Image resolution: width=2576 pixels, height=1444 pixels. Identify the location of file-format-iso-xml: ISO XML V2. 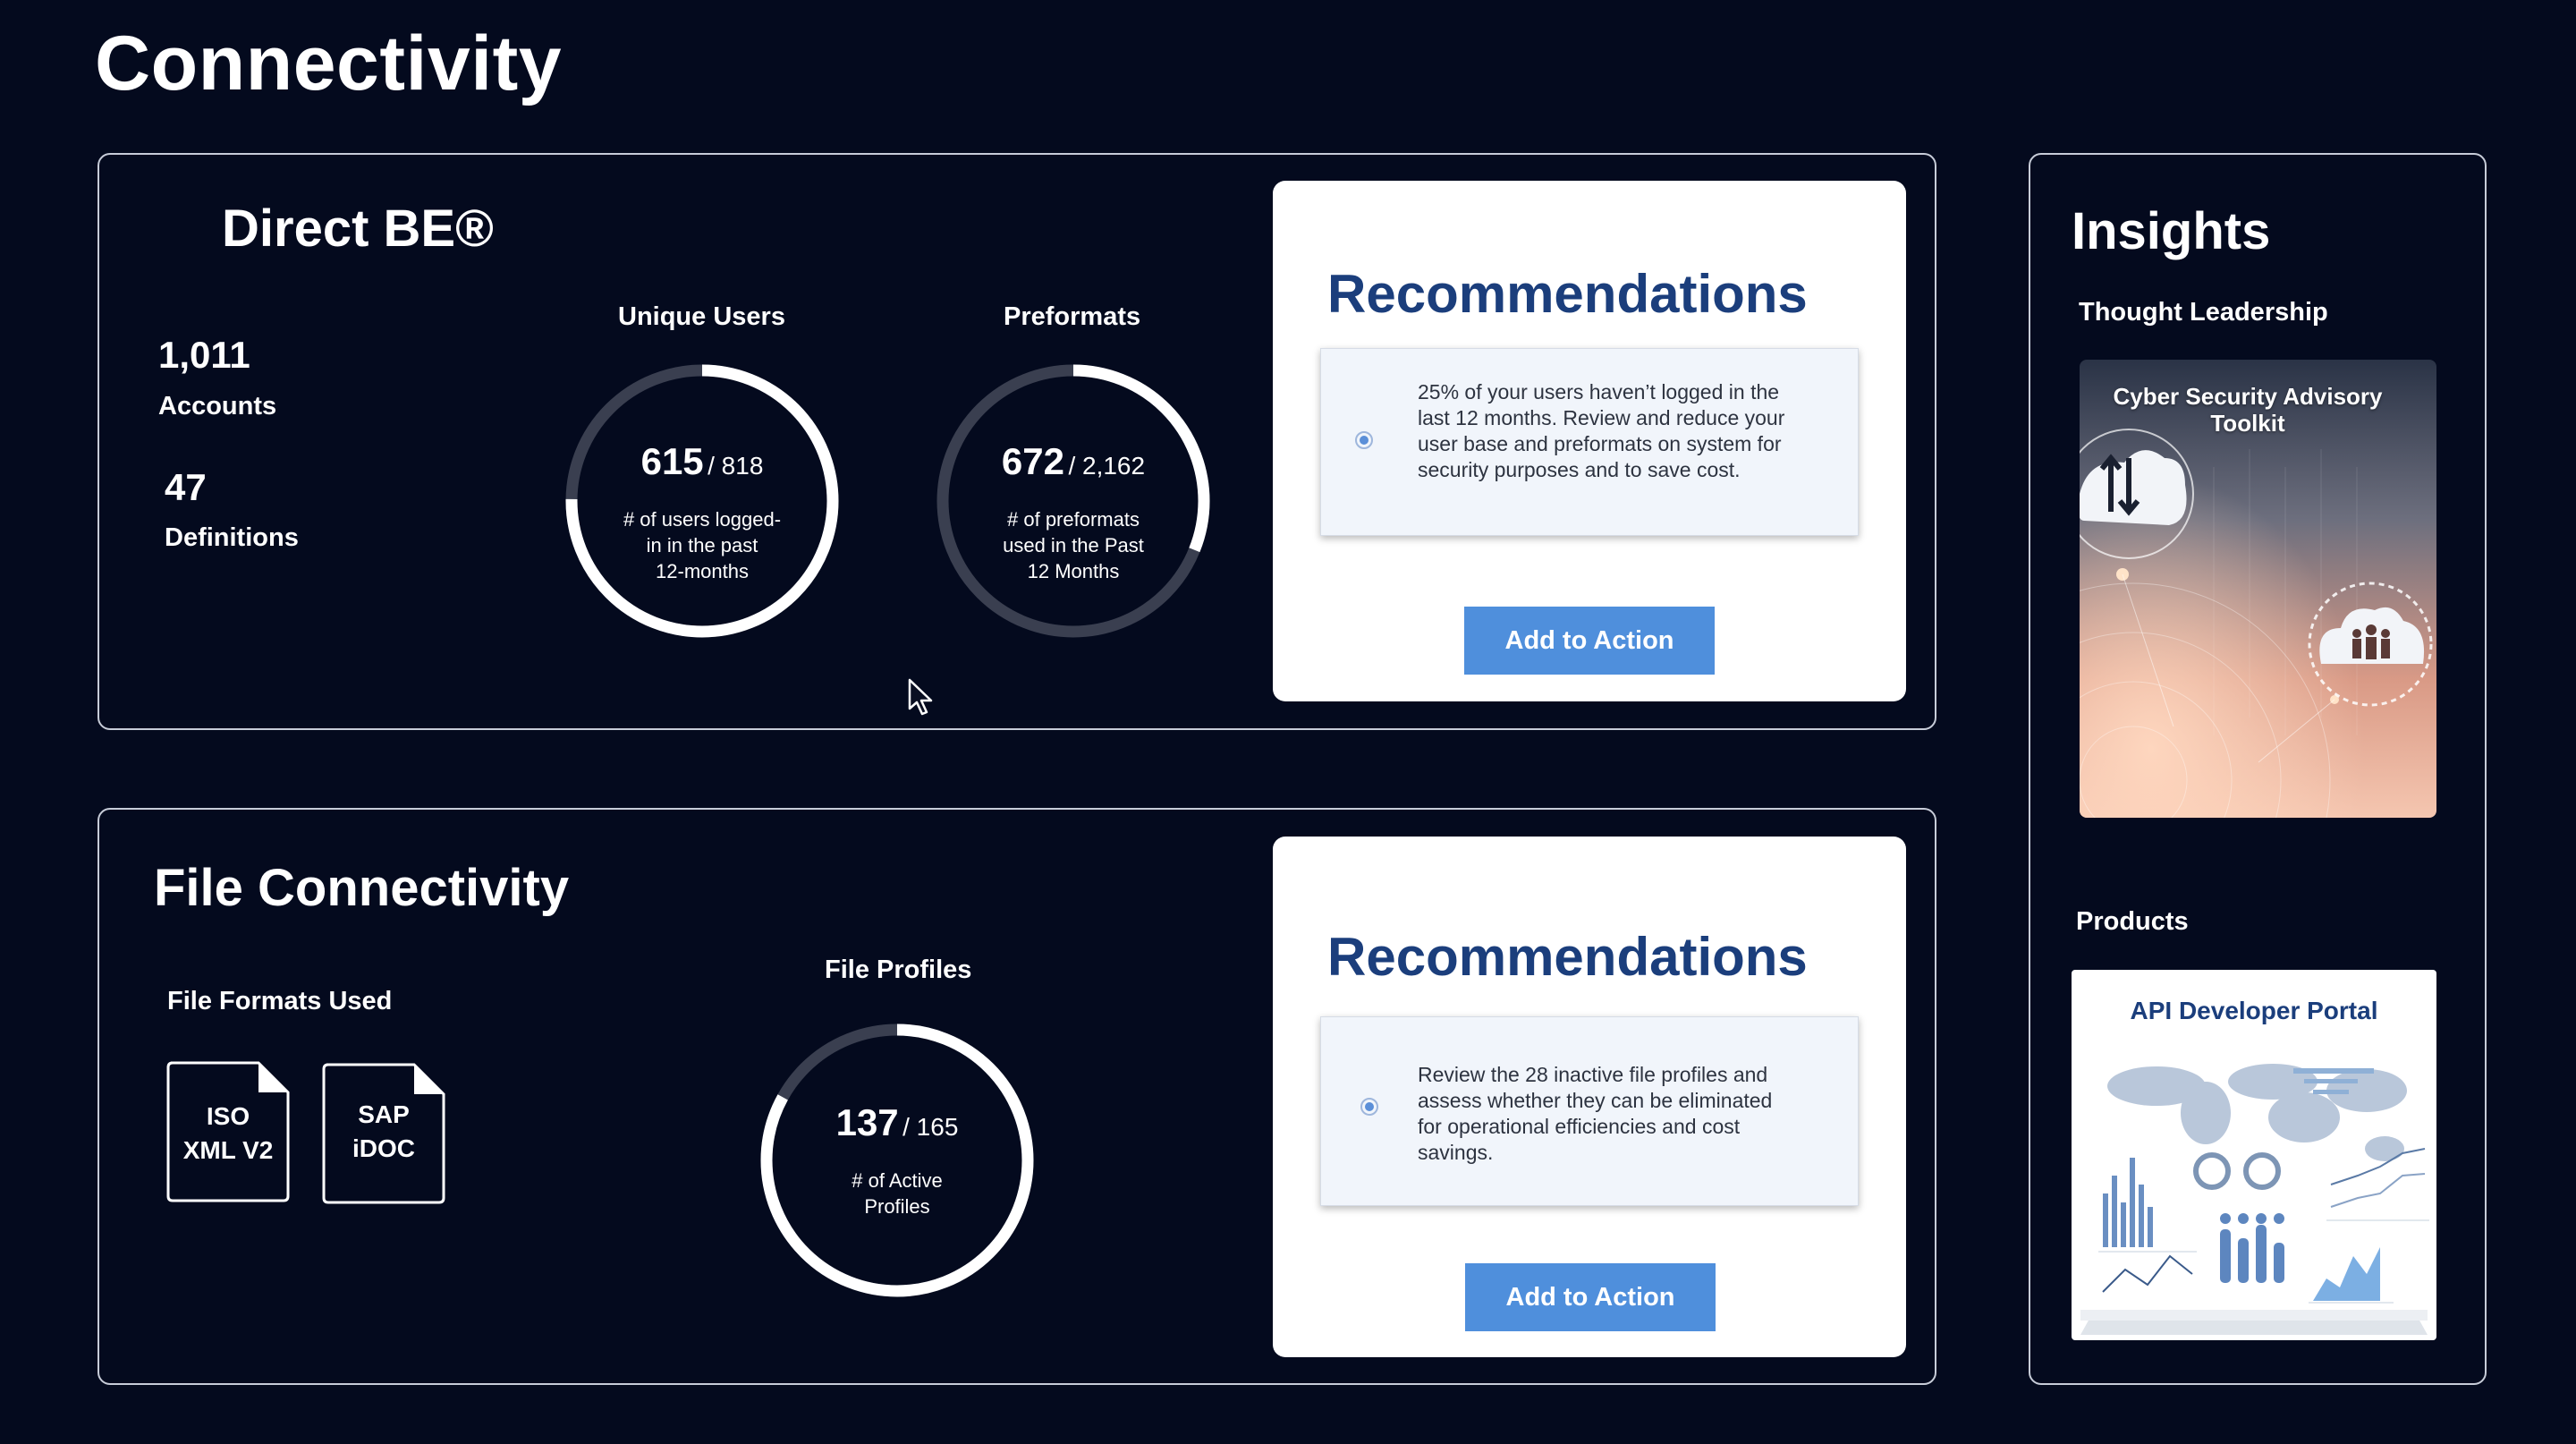
(228, 1131).